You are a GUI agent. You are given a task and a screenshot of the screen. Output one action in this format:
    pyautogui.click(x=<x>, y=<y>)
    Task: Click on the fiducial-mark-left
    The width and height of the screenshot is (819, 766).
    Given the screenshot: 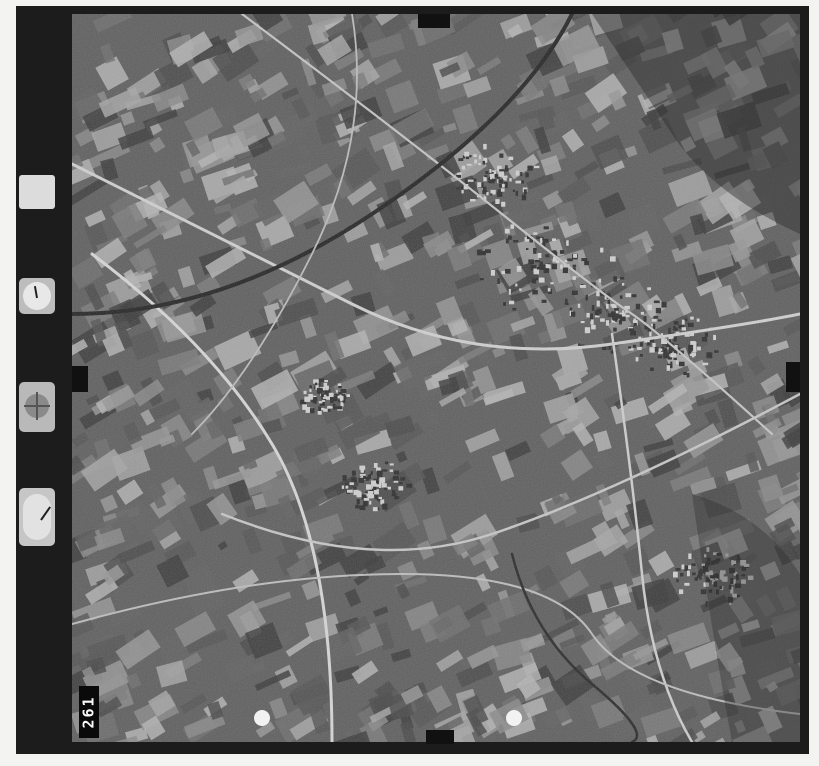 What is the action you would take?
    pyautogui.click(x=262, y=718)
    